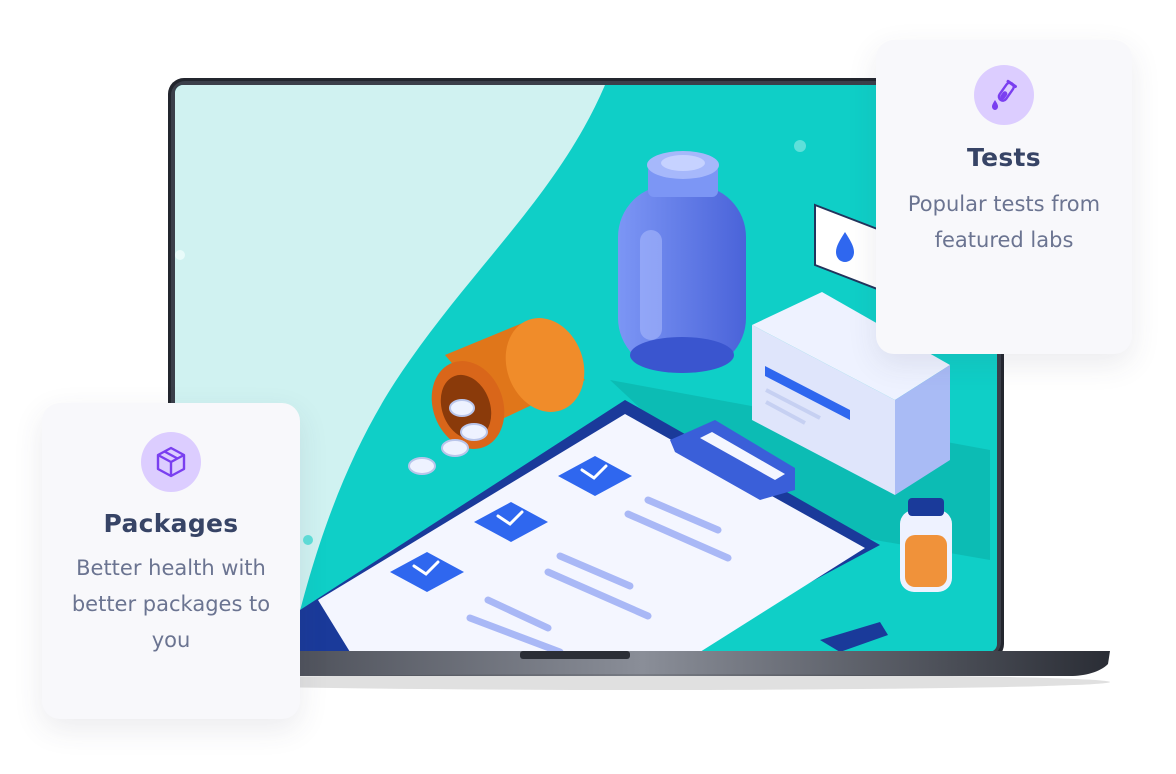 This screenshot has height=774, width=1176. Describe the element at coordinates (926, 545) in the screenshot. I see `small-jar-illustration` at that location.